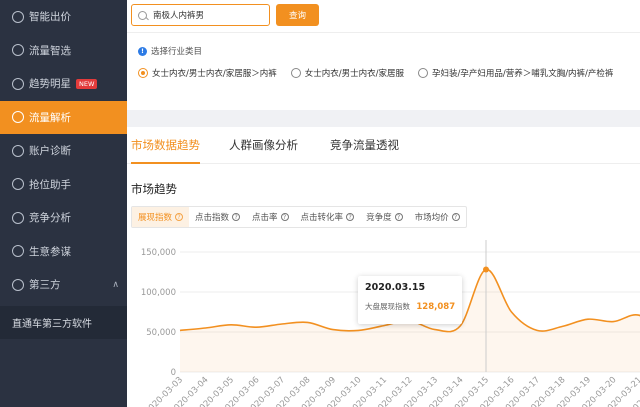 This screenshot has width=640, height=407. I want to click on chart-tooltip: 2020.03.15 大盘展现指数 128,087, so click(410, 300).